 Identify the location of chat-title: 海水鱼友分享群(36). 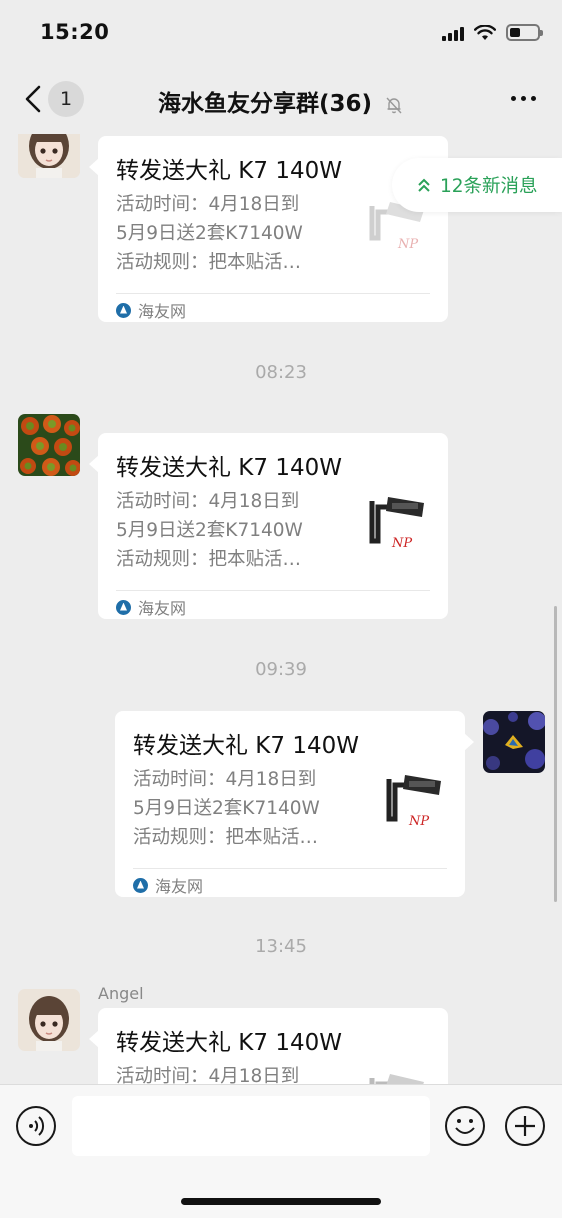
(281, 101).